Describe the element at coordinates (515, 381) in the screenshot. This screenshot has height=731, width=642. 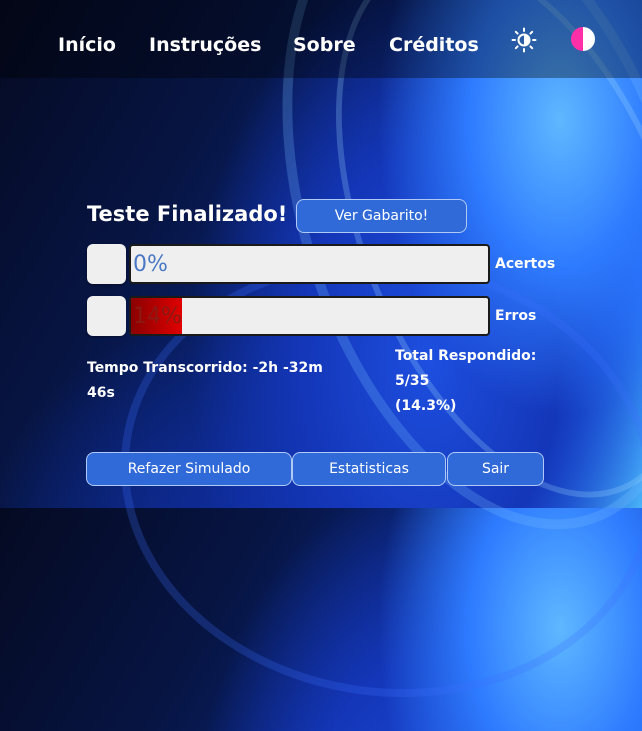
I see `total-answered: Total Respondido: 5/35 (14.3%)` at that location.